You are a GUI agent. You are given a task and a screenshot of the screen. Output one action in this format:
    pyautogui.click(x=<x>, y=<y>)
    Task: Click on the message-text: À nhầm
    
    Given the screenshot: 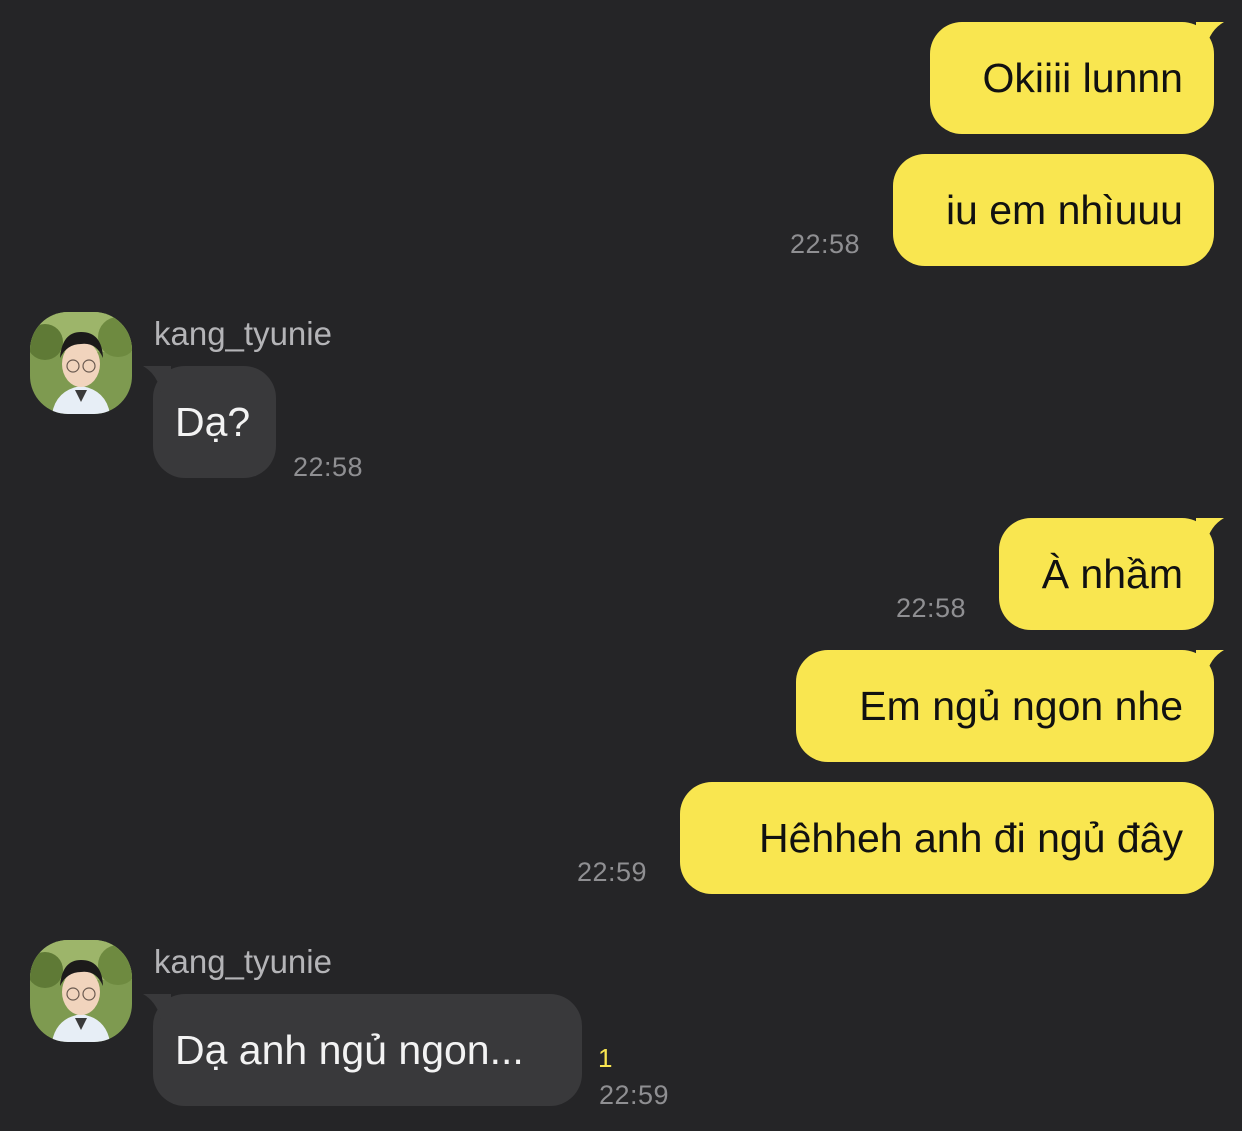 What is the action you would take?
    pyautogui.click(x=1112, y=573)
    